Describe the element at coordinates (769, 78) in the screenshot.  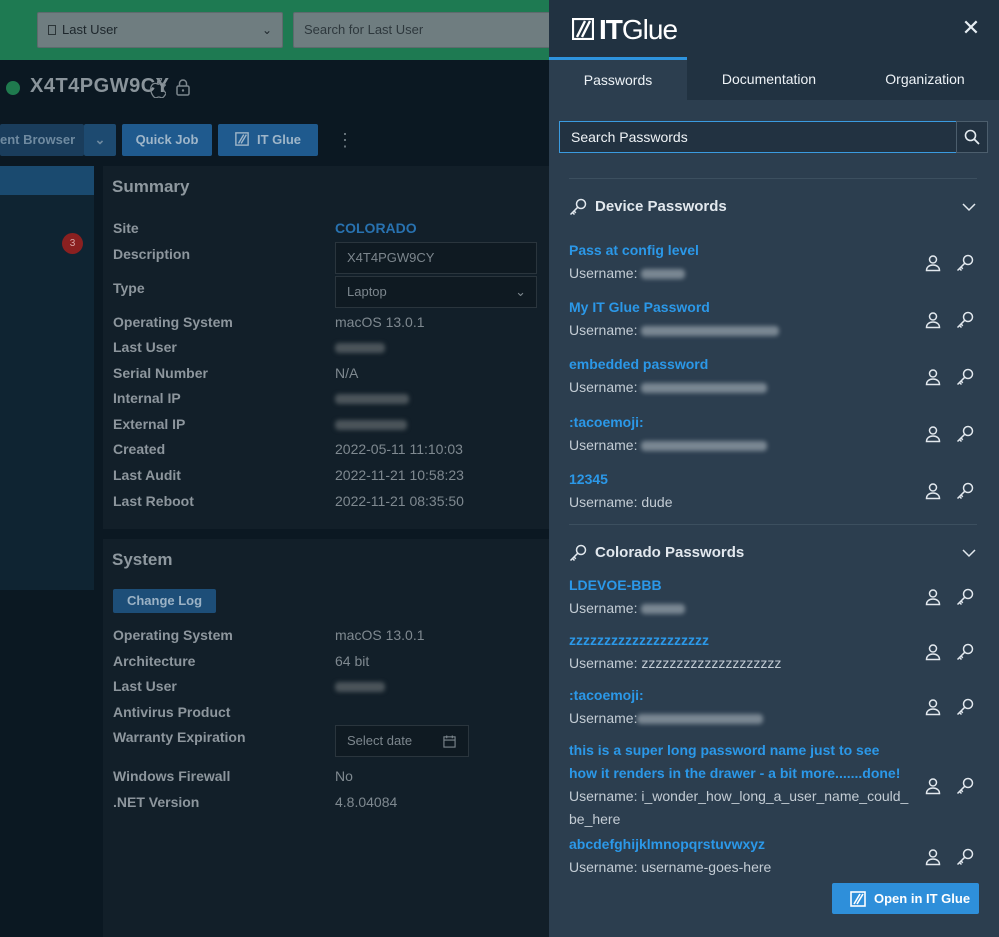
I see `tab-documentation: Documentation` at that location.